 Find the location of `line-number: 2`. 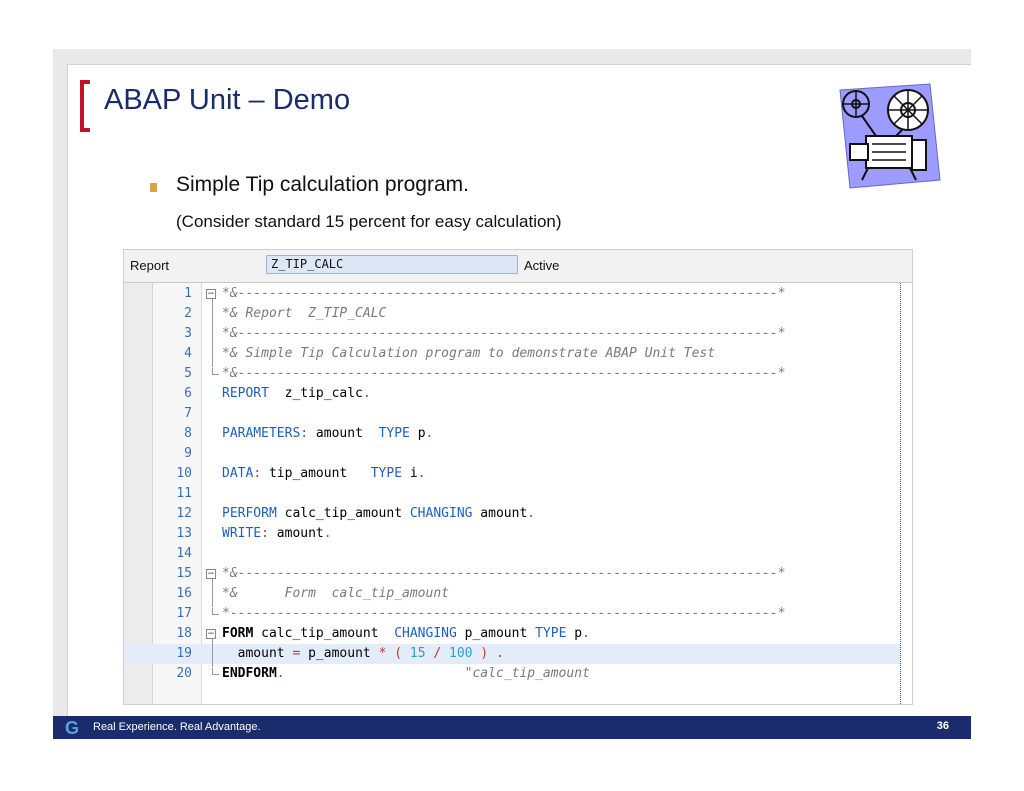

line-number: 2 is located at coordinates (188, 313).